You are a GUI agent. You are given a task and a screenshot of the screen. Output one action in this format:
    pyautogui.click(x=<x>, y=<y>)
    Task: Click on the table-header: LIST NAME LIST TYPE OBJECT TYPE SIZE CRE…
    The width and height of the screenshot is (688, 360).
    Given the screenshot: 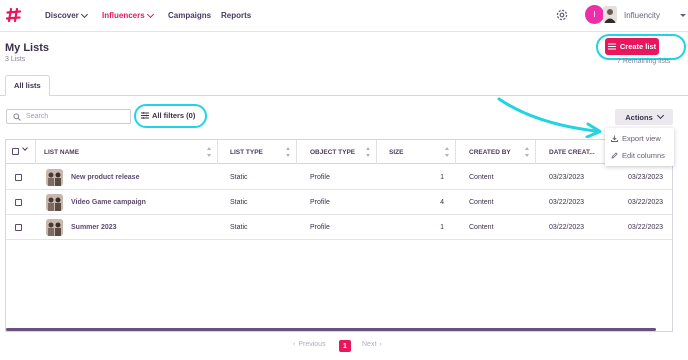 What is the action you would take?
    pyautogui.click(x=339, y=152)
    